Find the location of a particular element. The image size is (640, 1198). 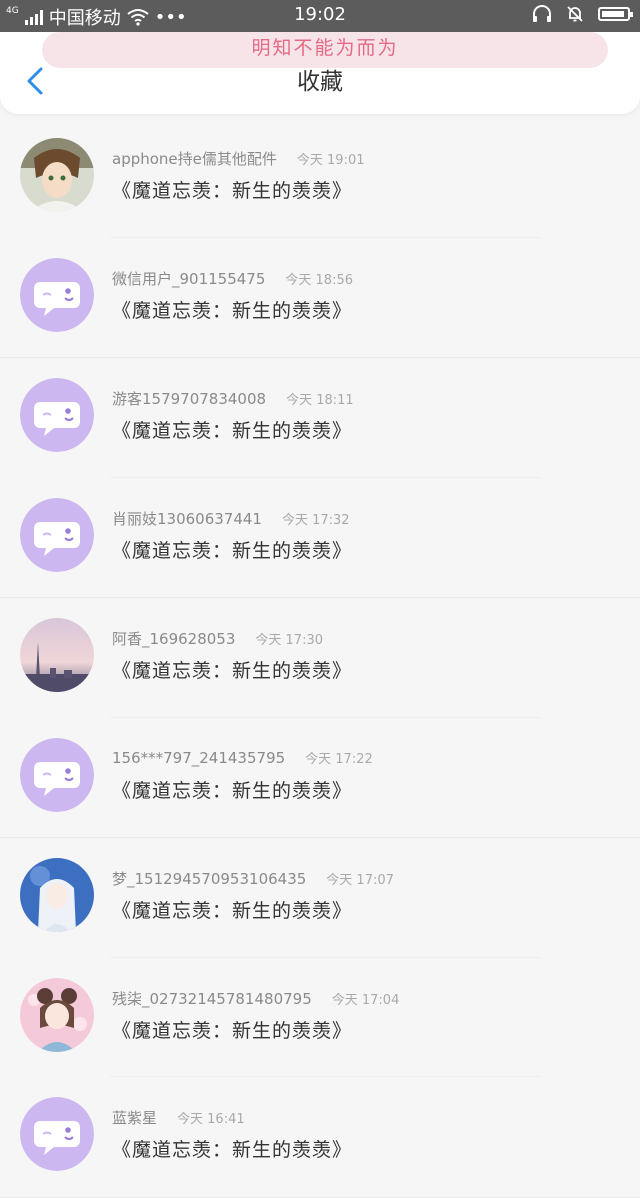

status-right is located at coordinates (582, 14).